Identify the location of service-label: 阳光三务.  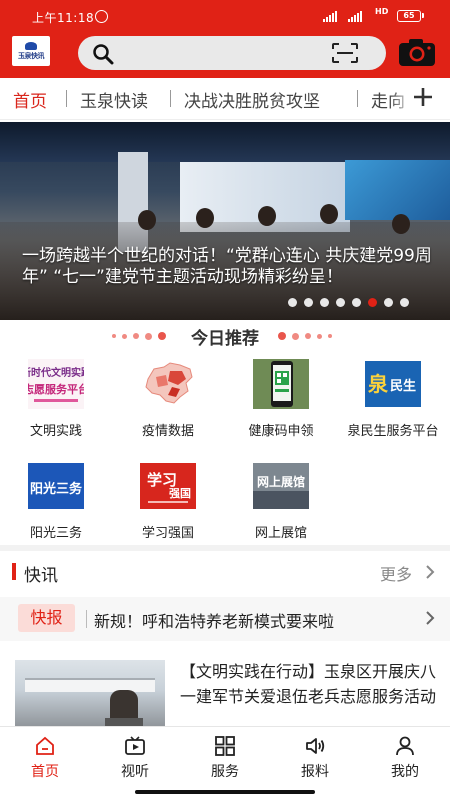
(55, 533).